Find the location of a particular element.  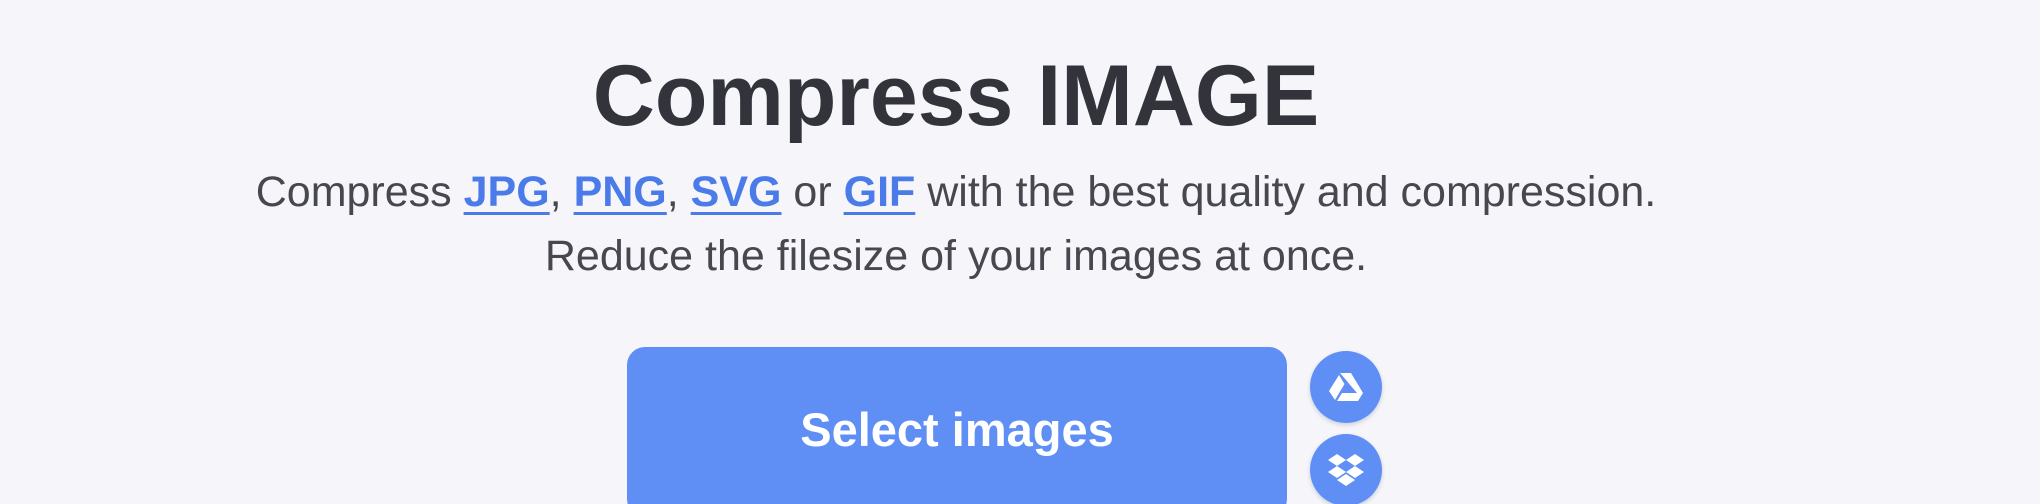

google-drive-icon is located at coordinates (1346, 387).